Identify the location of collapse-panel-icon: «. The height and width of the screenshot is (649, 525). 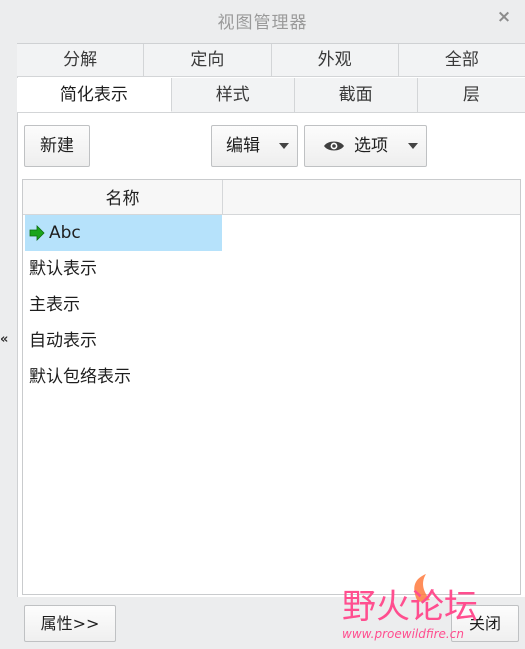
(4, 339).